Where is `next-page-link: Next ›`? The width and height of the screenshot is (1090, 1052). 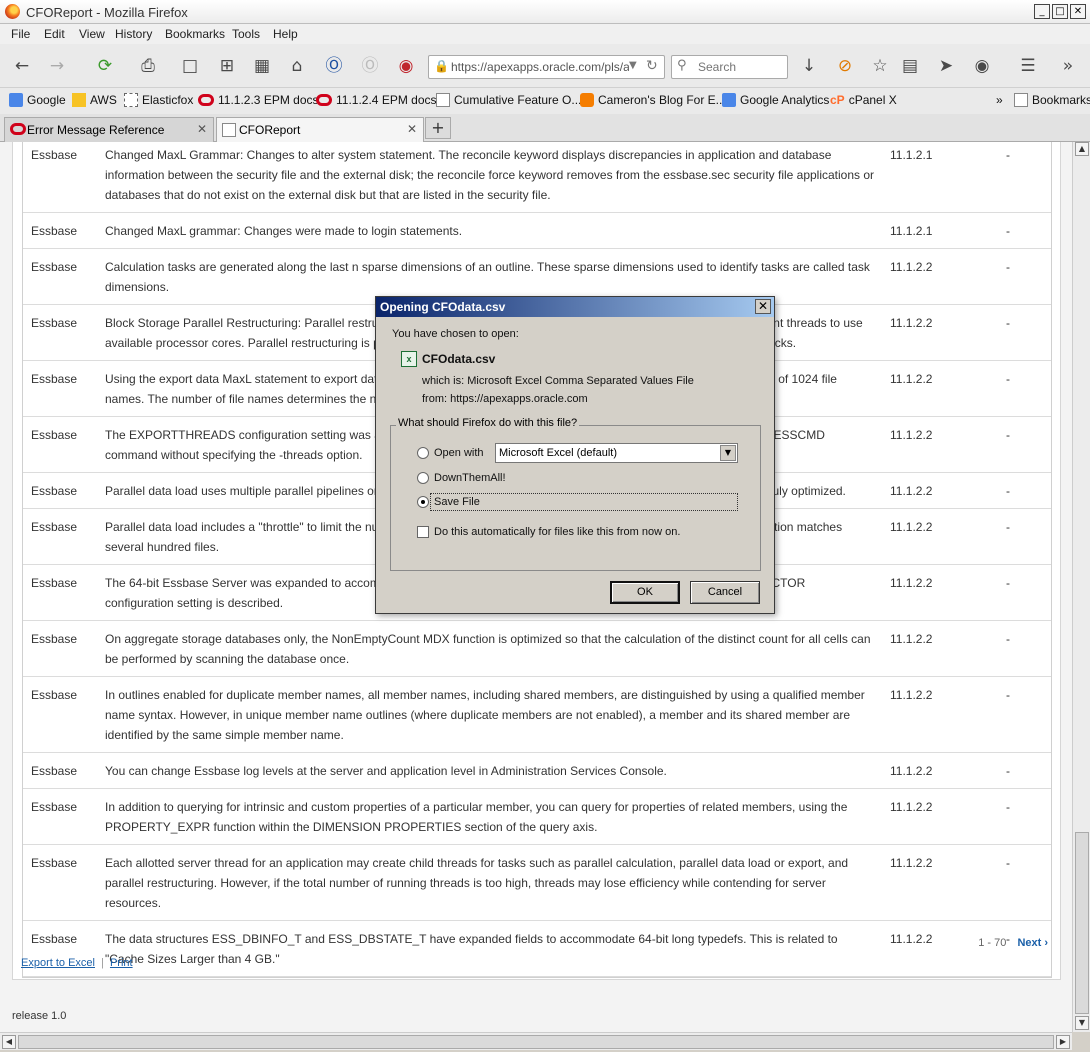
next-page-link: Next › is located at coordinates (1032, 943).